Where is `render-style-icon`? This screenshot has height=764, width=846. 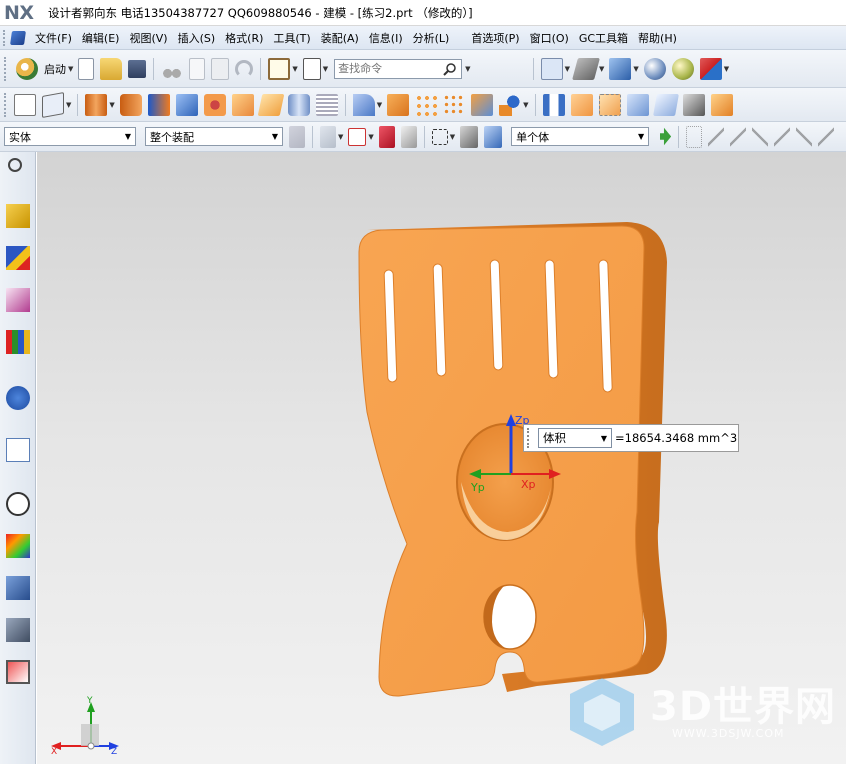 render-style-icon is located at coordinates (620, 68).